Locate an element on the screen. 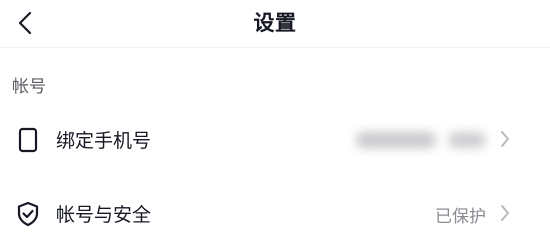 Image resolution: width=550 pixels, height=246 pixels. section-header-account: 帐号 is located at coordinates (29, 87).